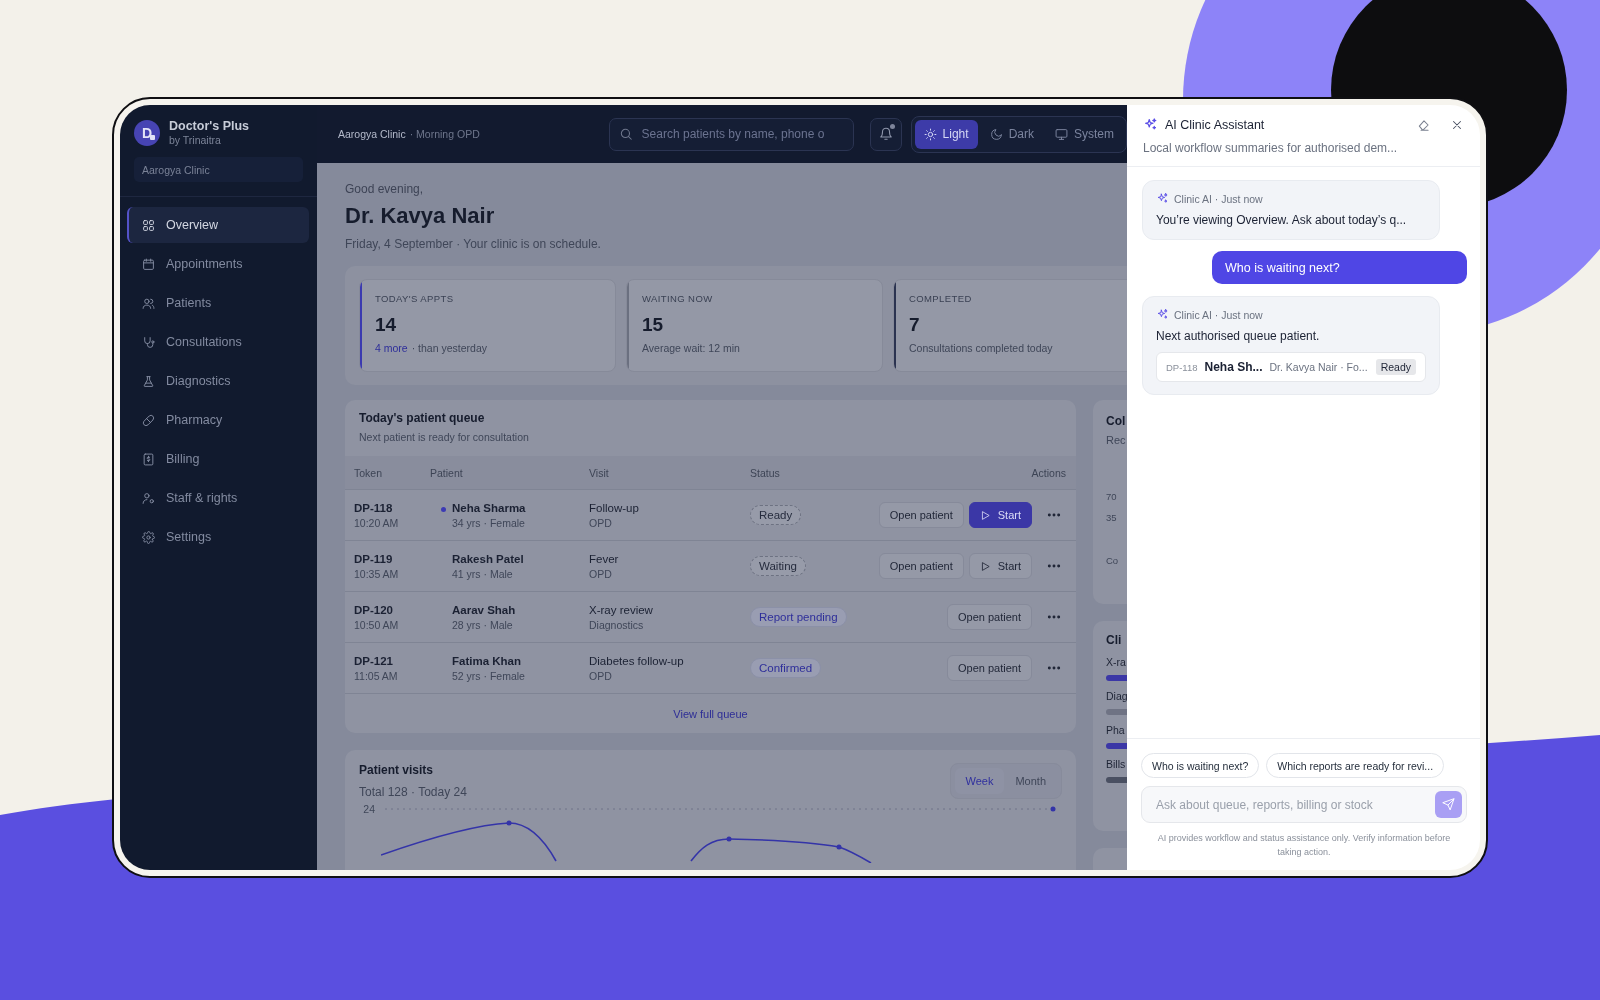 The image size is (1600, 1000). What do you see at coordinates (946, 134) in the screenshot?
I see `theme-option: Light` at bounding box center [946, 134].